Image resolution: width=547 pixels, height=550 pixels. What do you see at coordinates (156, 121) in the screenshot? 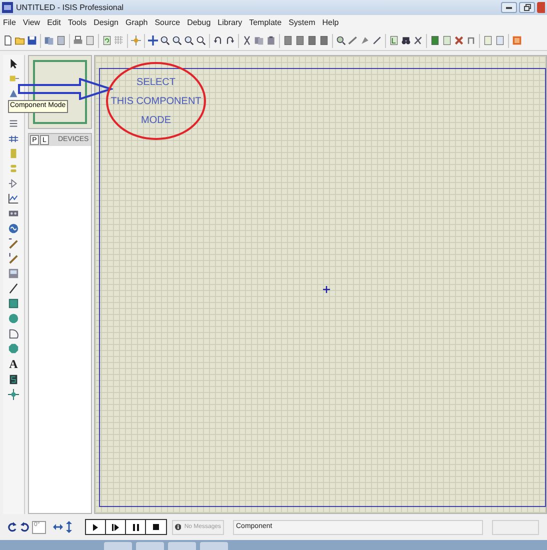
I see `annotation-text: MODE` at bounding box center [156, 121].